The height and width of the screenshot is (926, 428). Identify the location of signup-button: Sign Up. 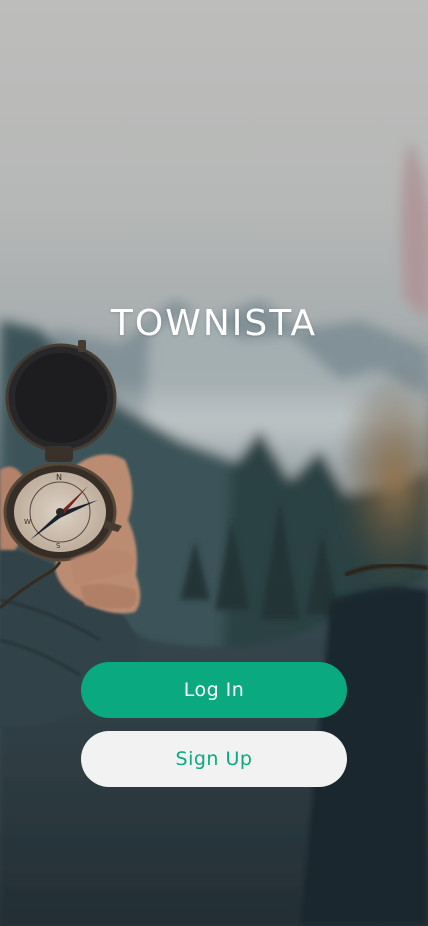
(214, 759).